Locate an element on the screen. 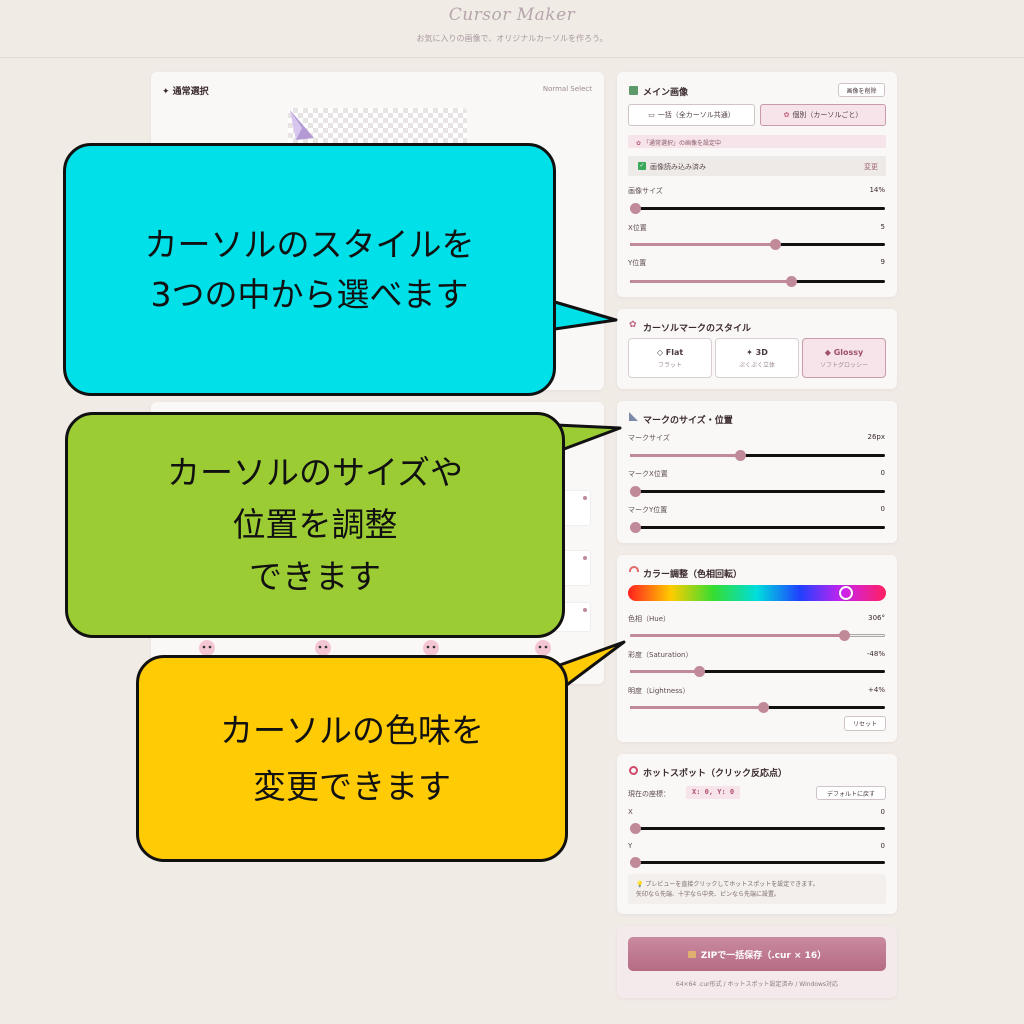 This screenshot has width=1024, height=1024. save-note: 64×64 .cur形式 / ホットスポット設定済み / Windows対応 is located at coordinates (757, 984).